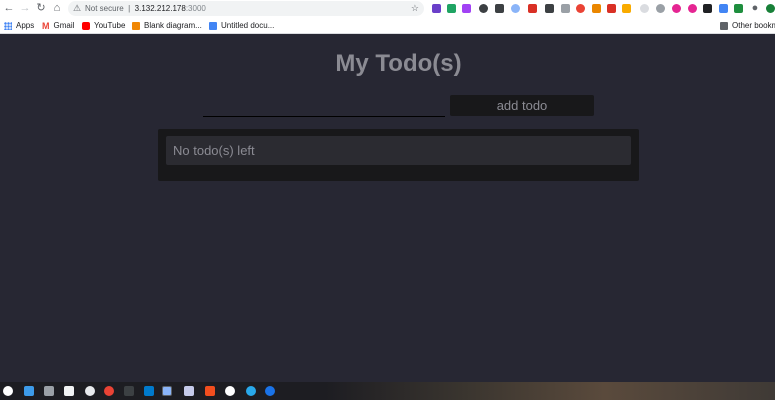 This screenshot has width=775, height=400. Describe the element at coordinates (210, 391) in the screenshot. I see `figma-icon` at that location.